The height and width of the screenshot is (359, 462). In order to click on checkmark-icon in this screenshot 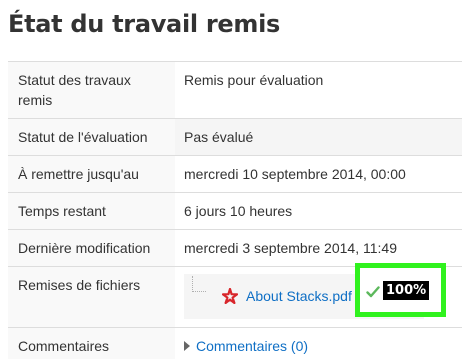, I will do `click(373, 292)`.